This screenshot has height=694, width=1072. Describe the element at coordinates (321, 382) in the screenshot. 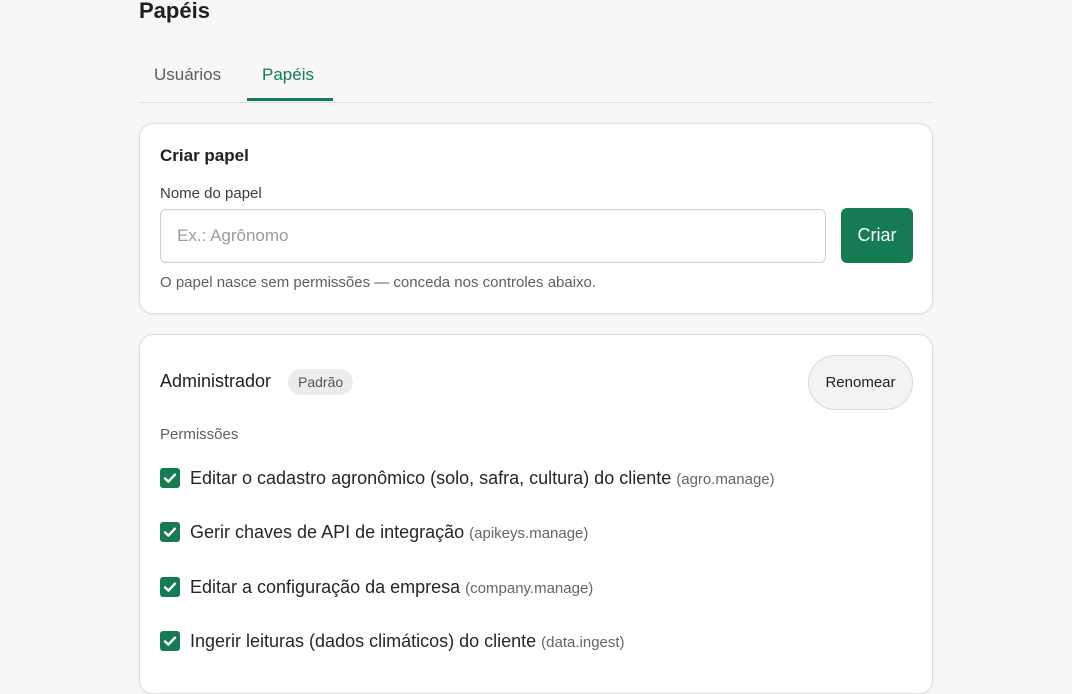

I see `default-role-badge: Padrão` at that location.